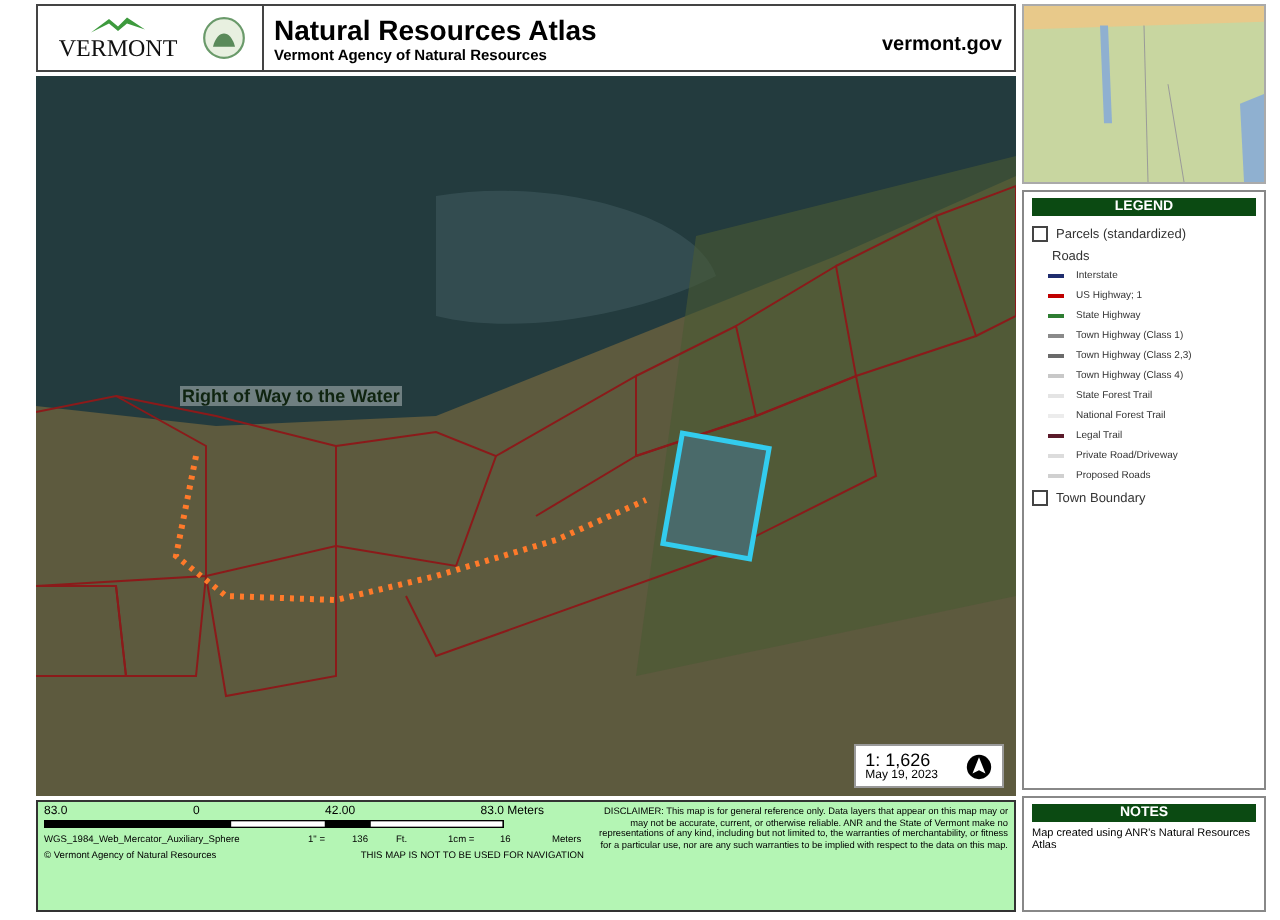  What do you see at coordinates (224, 38) in the screenshot?
I see `seal-icon` at bounding box center [224, 38].